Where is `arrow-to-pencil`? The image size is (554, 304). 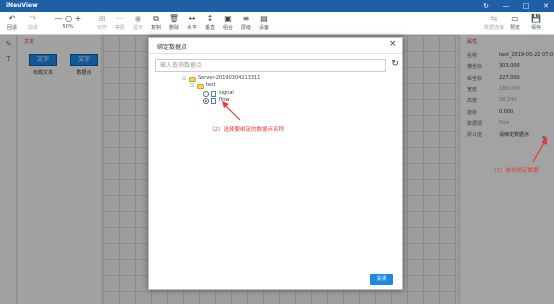
arrow-to-pencil is located at coordinates (539, 151).